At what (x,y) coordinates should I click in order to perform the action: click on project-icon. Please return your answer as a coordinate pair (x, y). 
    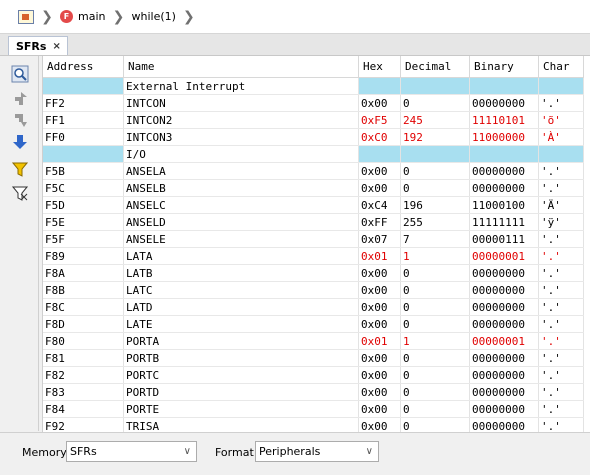
    Looking at the image, I should click on (26, 16).